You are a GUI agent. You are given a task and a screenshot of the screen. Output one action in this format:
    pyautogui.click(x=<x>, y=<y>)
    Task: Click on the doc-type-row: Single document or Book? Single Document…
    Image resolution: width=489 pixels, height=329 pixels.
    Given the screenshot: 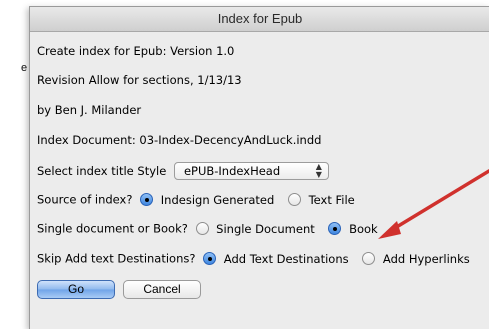 What is the action you would take?
    pyautogui.click(x=210, y=228)
    